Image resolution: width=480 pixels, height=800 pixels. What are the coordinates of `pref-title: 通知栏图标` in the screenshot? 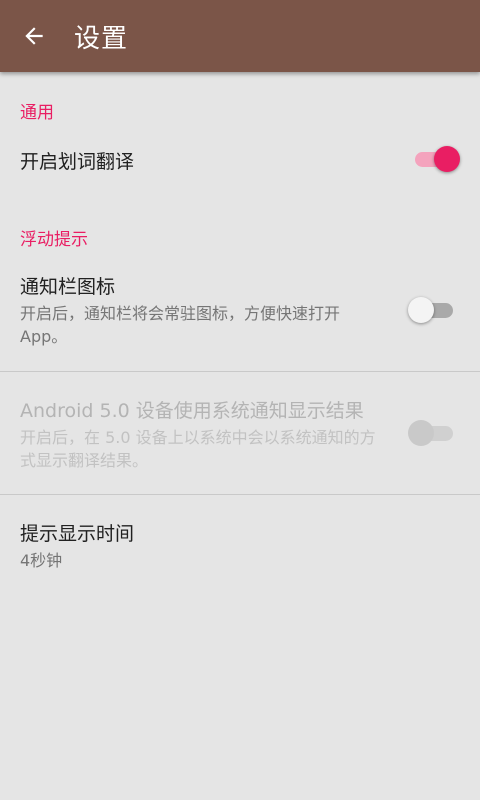 It's located at (68, 287).